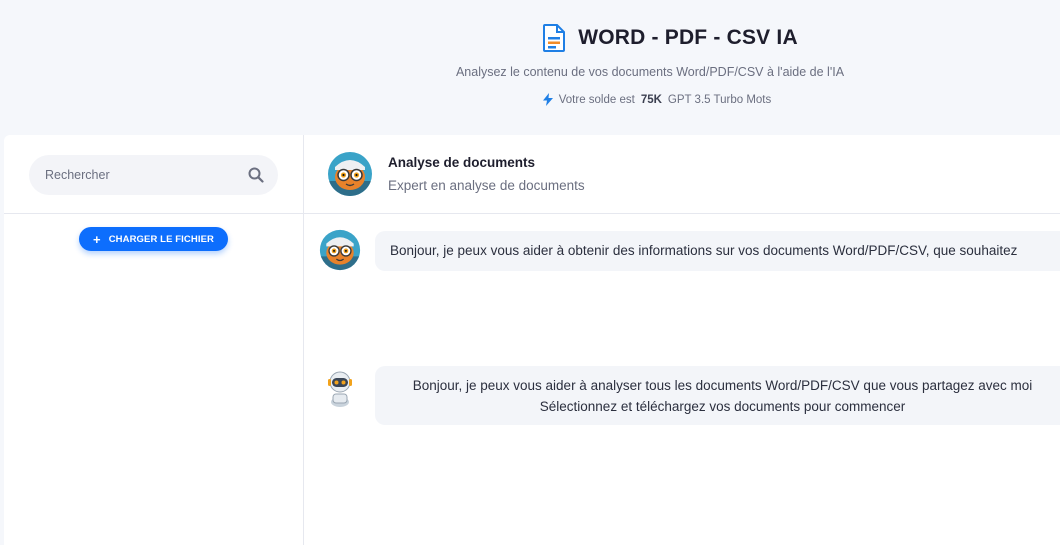 The height and width of the screenshot is (545, 1060). Describe the element at coordinates (350, 174) in the screenshot. I see `assistant-avatar` at that location.